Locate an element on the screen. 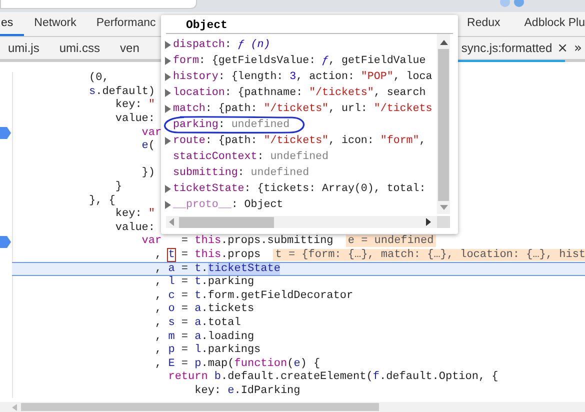 This screenshot has width=585, height=412. property-value: , icon: is located at coordinates (351, 141).